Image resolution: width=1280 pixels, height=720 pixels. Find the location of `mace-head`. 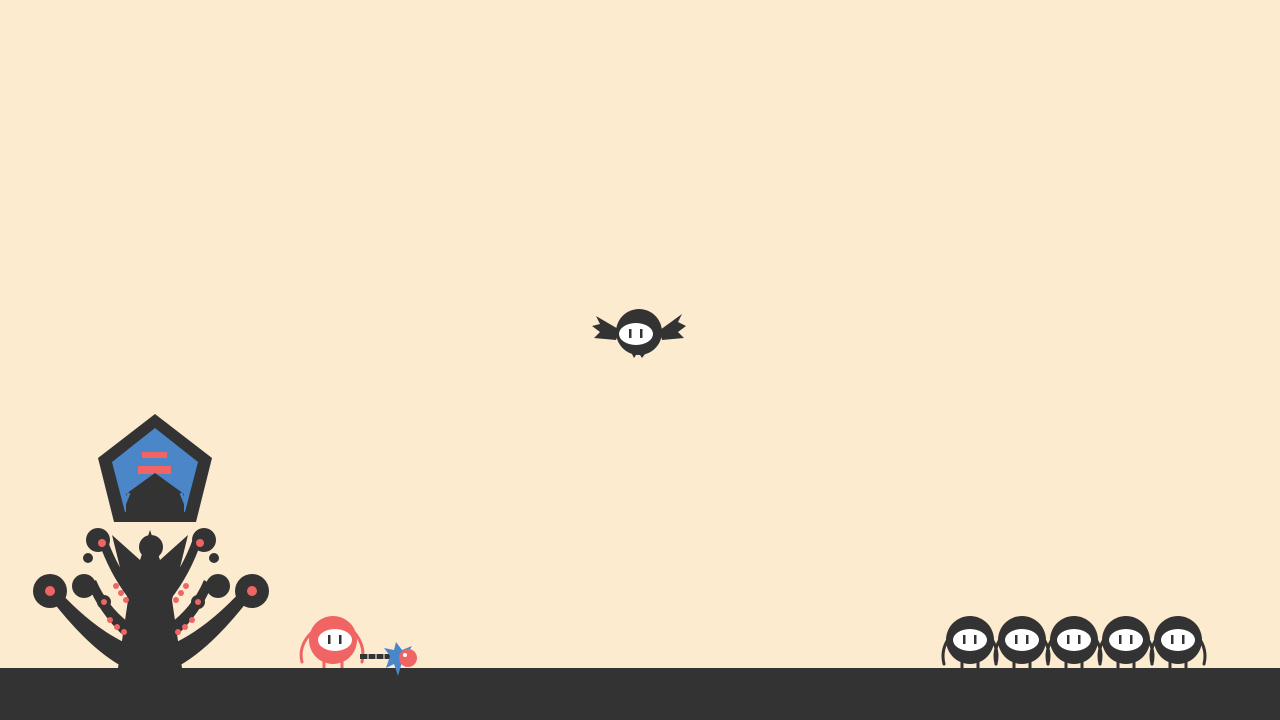

mace-head is located at coordinates (408, 658).